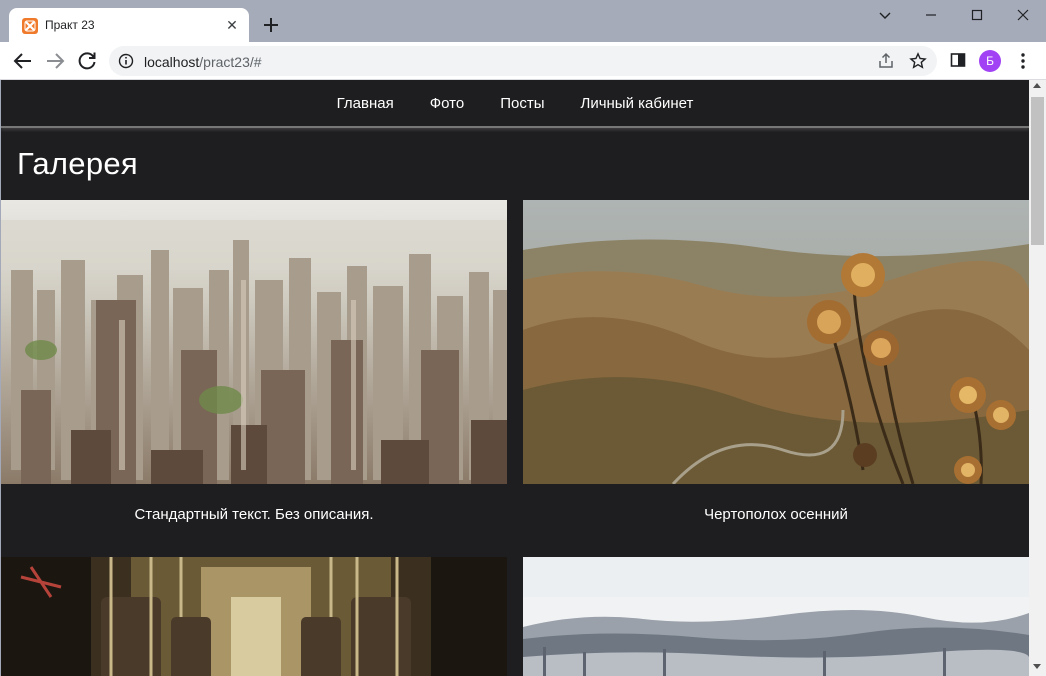 This screenshot has width=1046, height=676. I want to click on address-bar: localhost/pract23/#, so click(523, 61).